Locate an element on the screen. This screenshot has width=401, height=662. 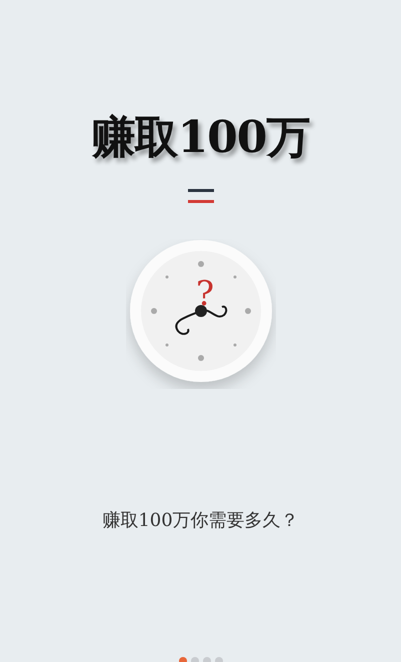
divider-mark is located at coordinates (201, 195).